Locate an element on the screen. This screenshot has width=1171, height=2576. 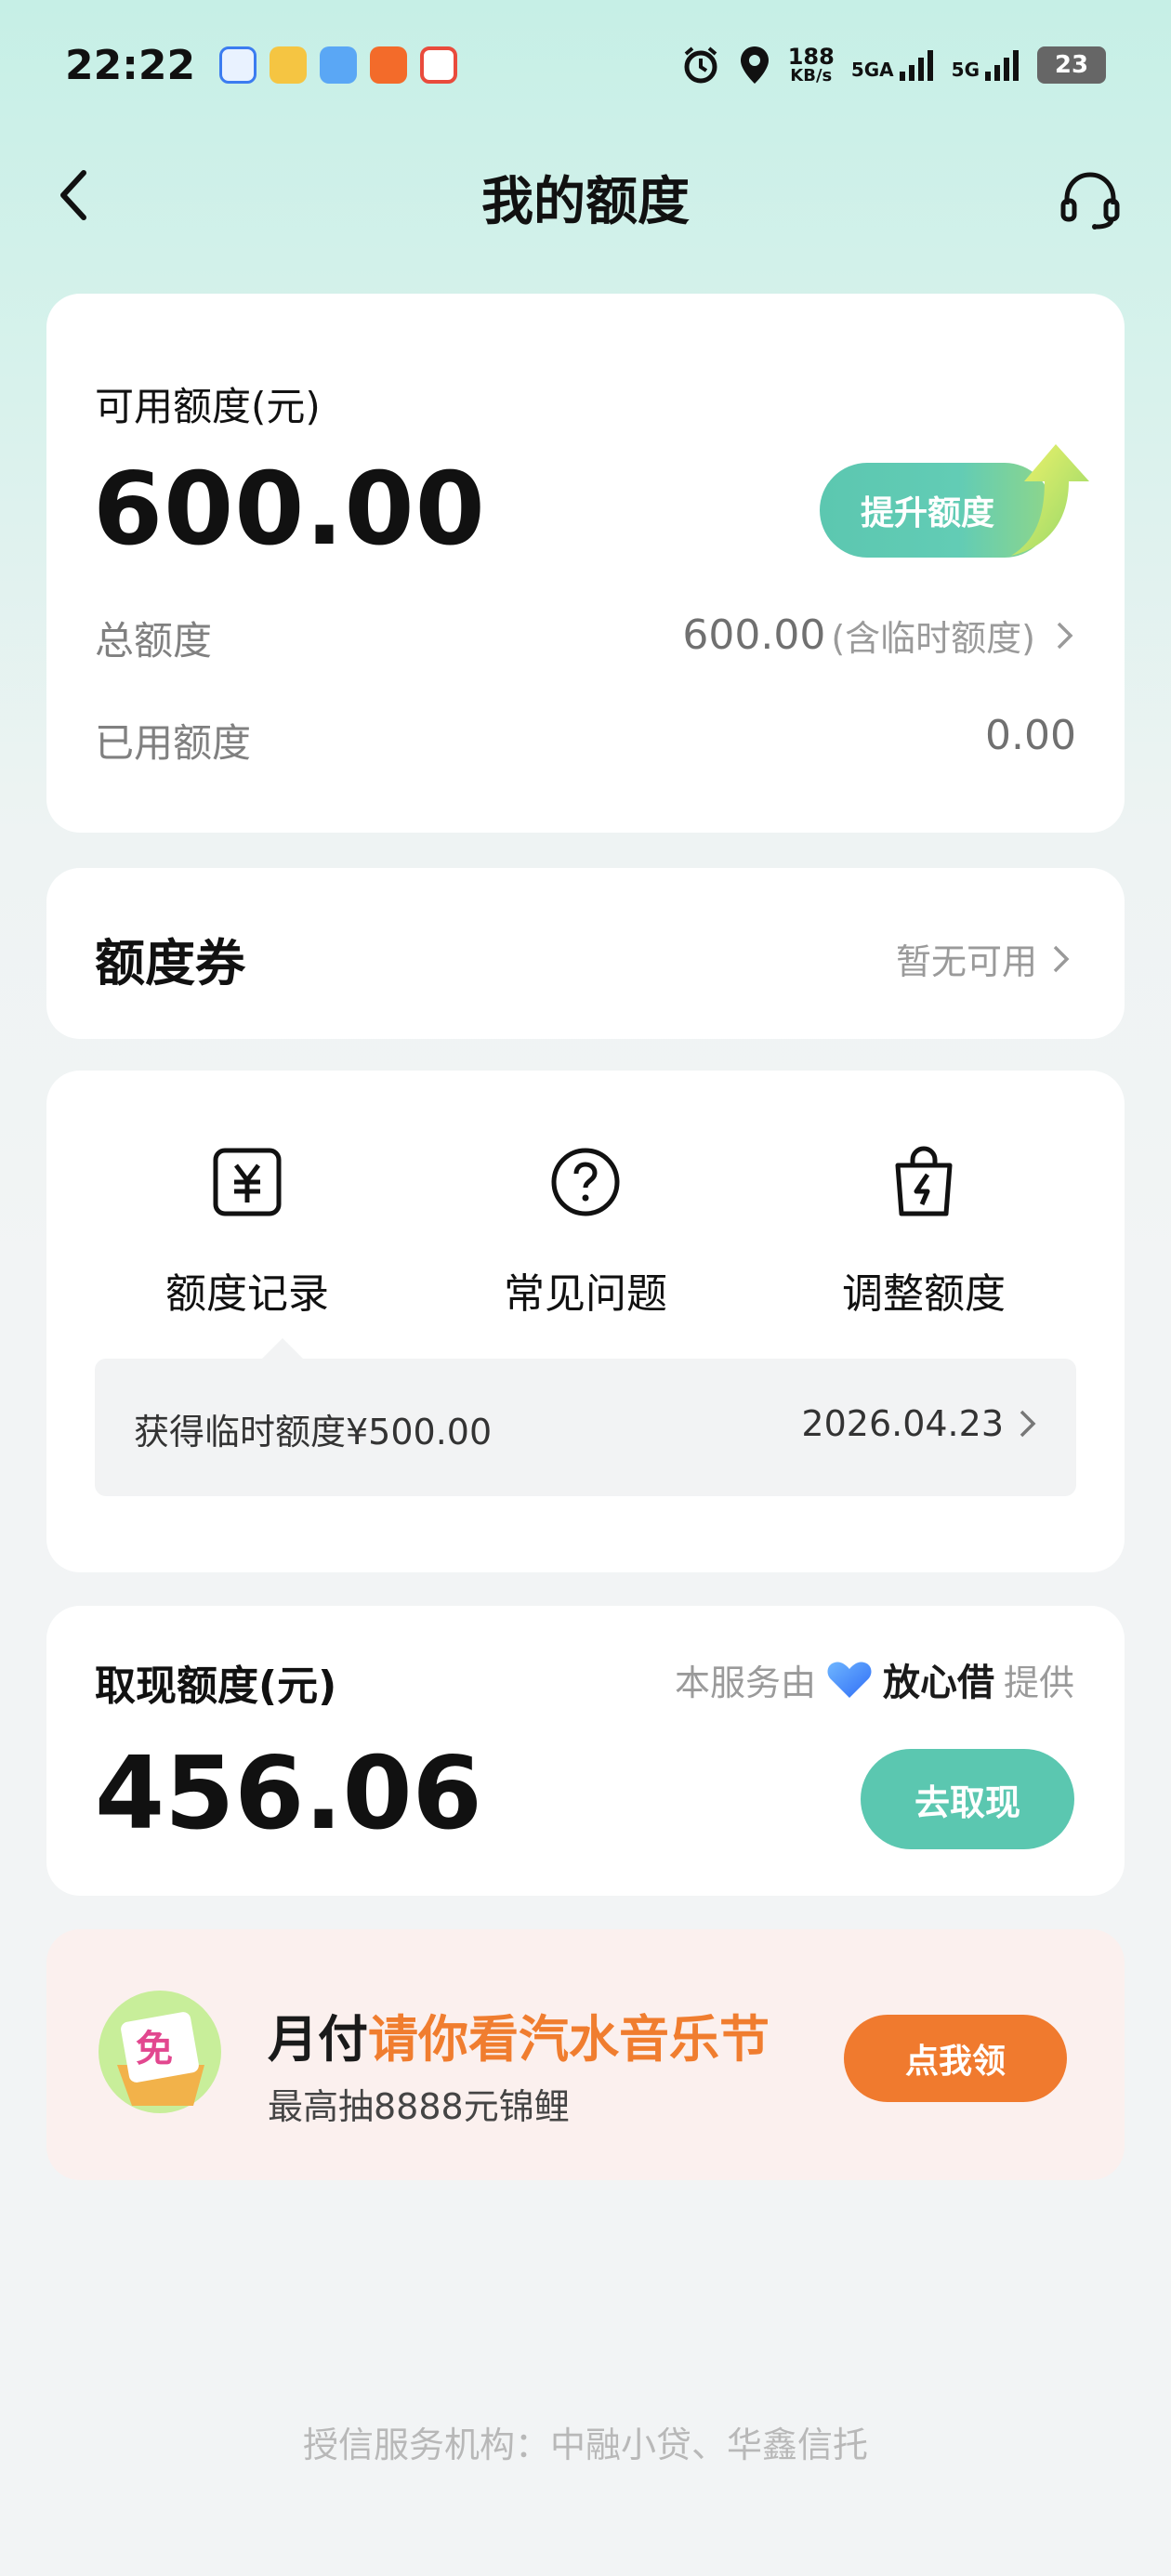
temp-limit-tip-text: 获得临时额度¥500.00 is located at coordinates (313, 1432).